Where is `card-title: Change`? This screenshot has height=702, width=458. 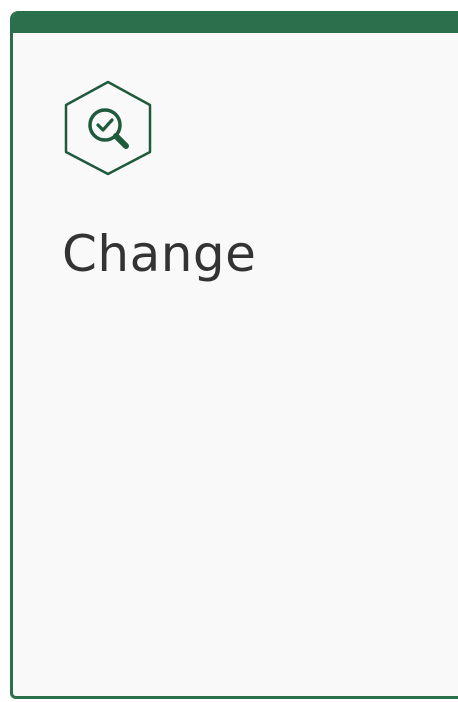
card-title: Change is located at coordinates (159, 254).